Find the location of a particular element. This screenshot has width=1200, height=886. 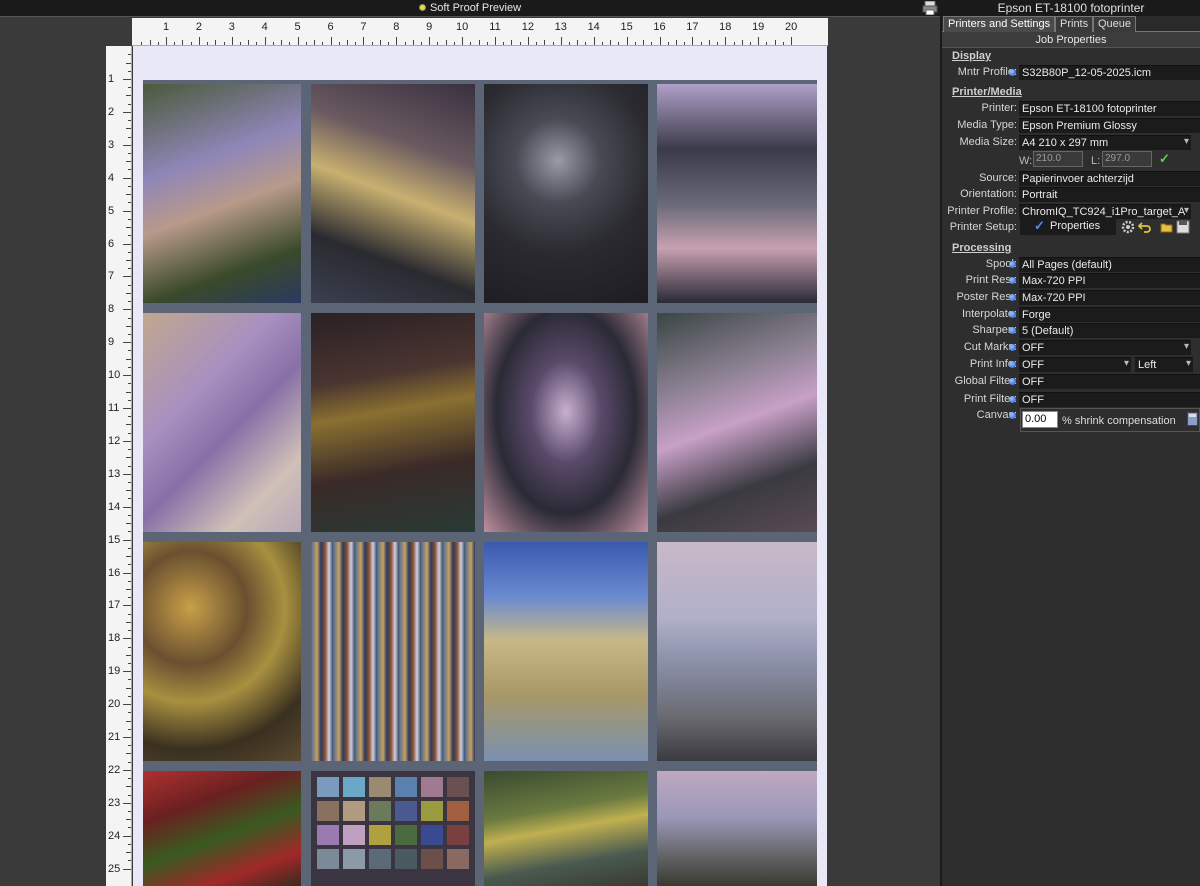

print-info-bullet-icon is located at coordinates (1012, 364).